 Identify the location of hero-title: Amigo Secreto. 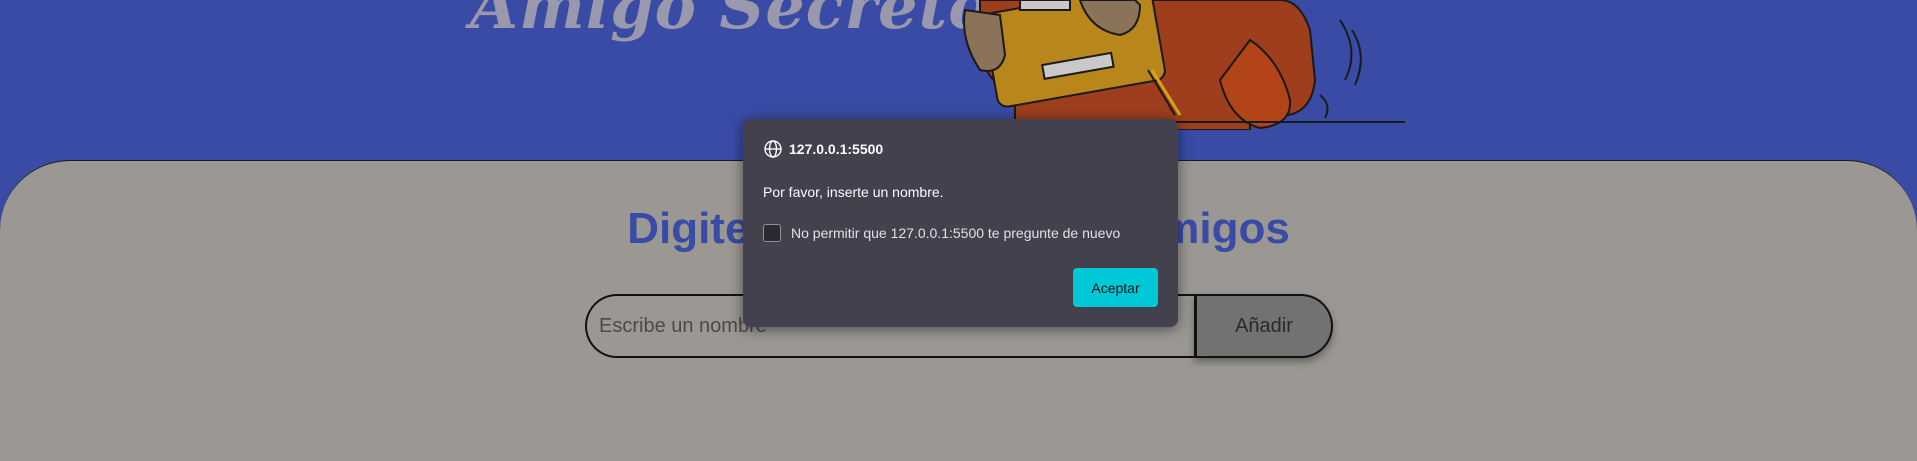
(730, 21).